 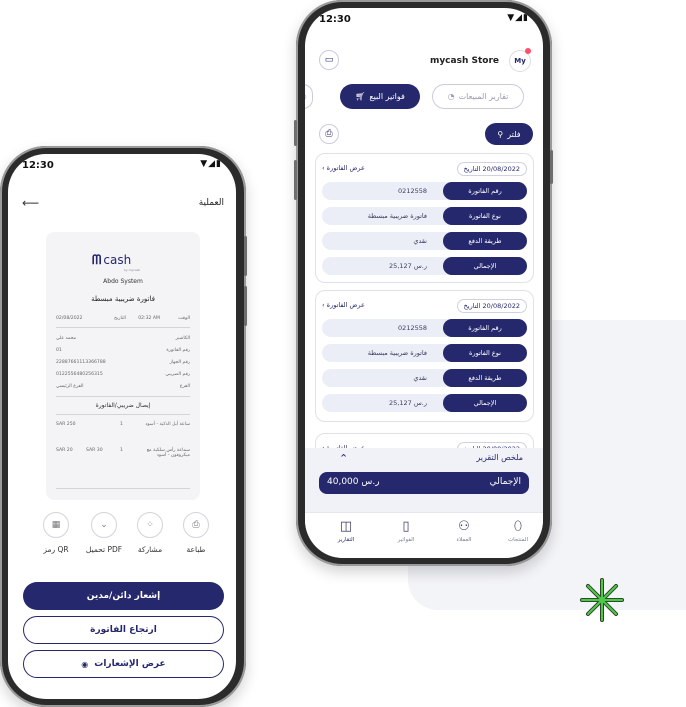 I want to click on back-arrow-icon: ⟵, so click(x=30, y=203).